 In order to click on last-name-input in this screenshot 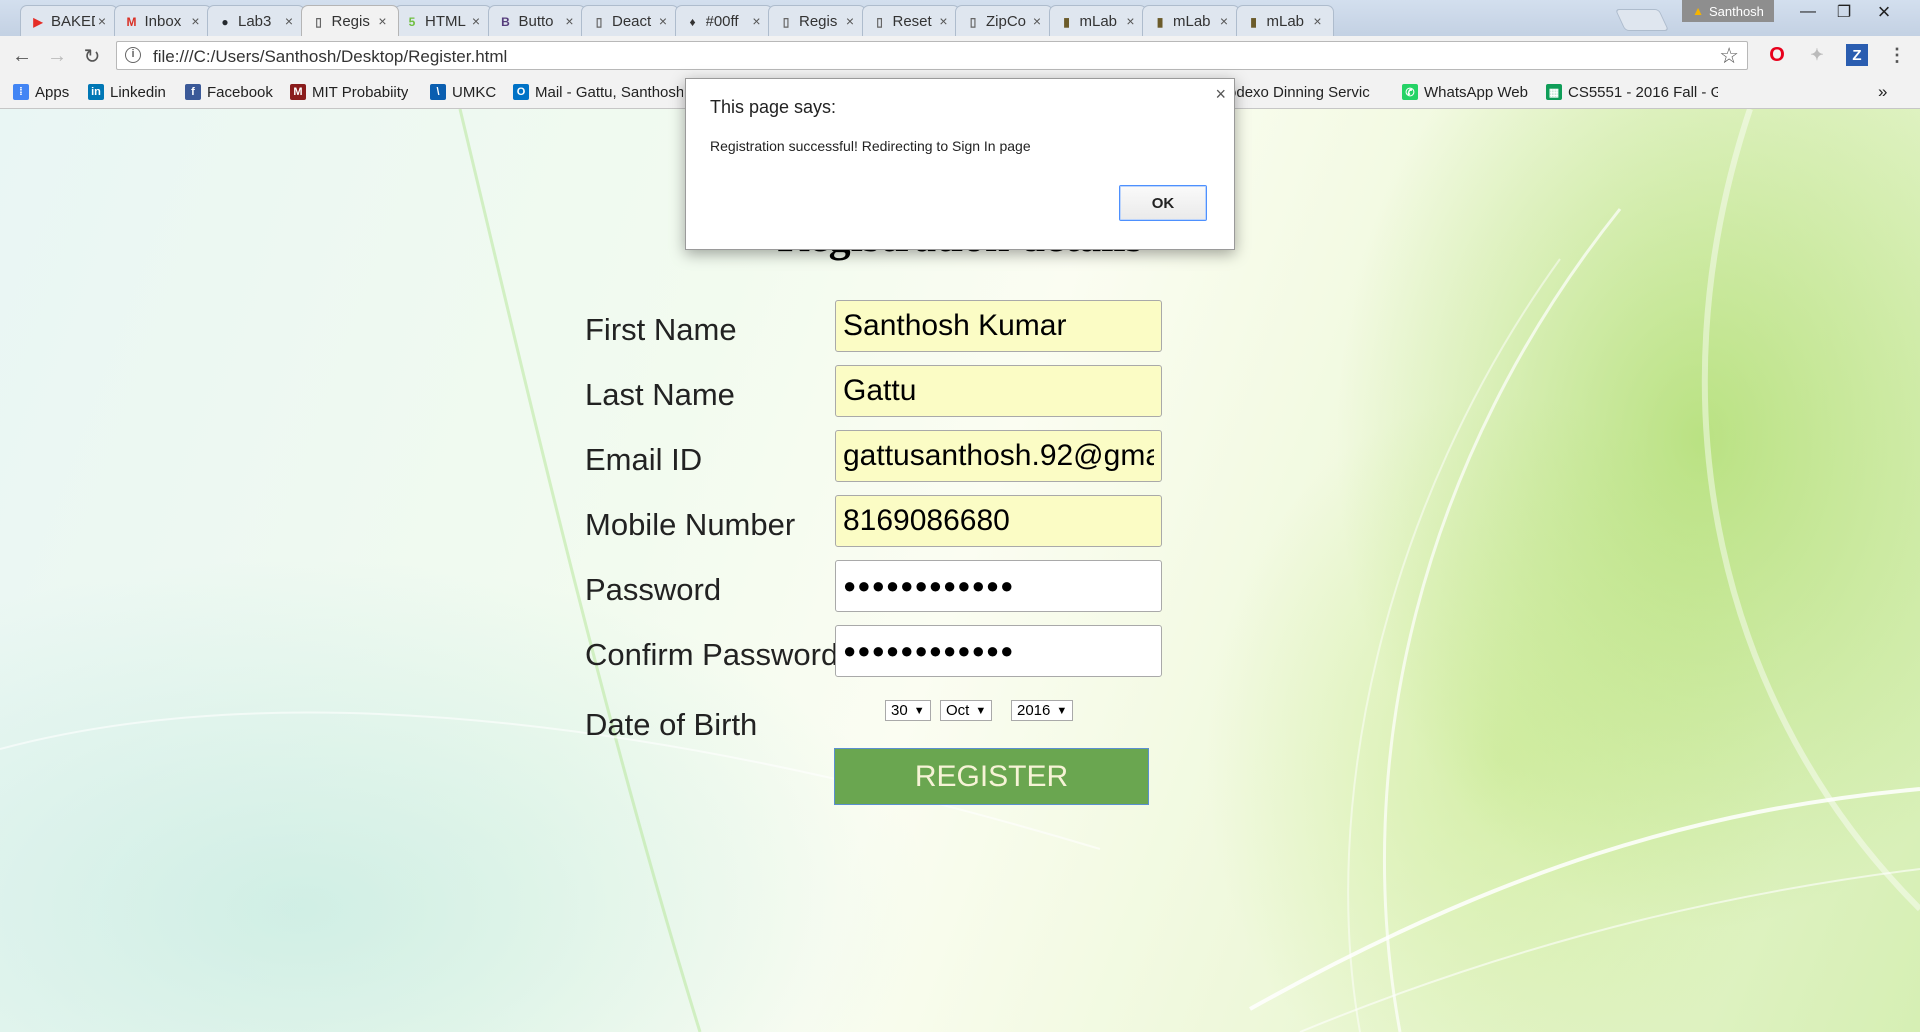, I will do `click(998, 391)`.